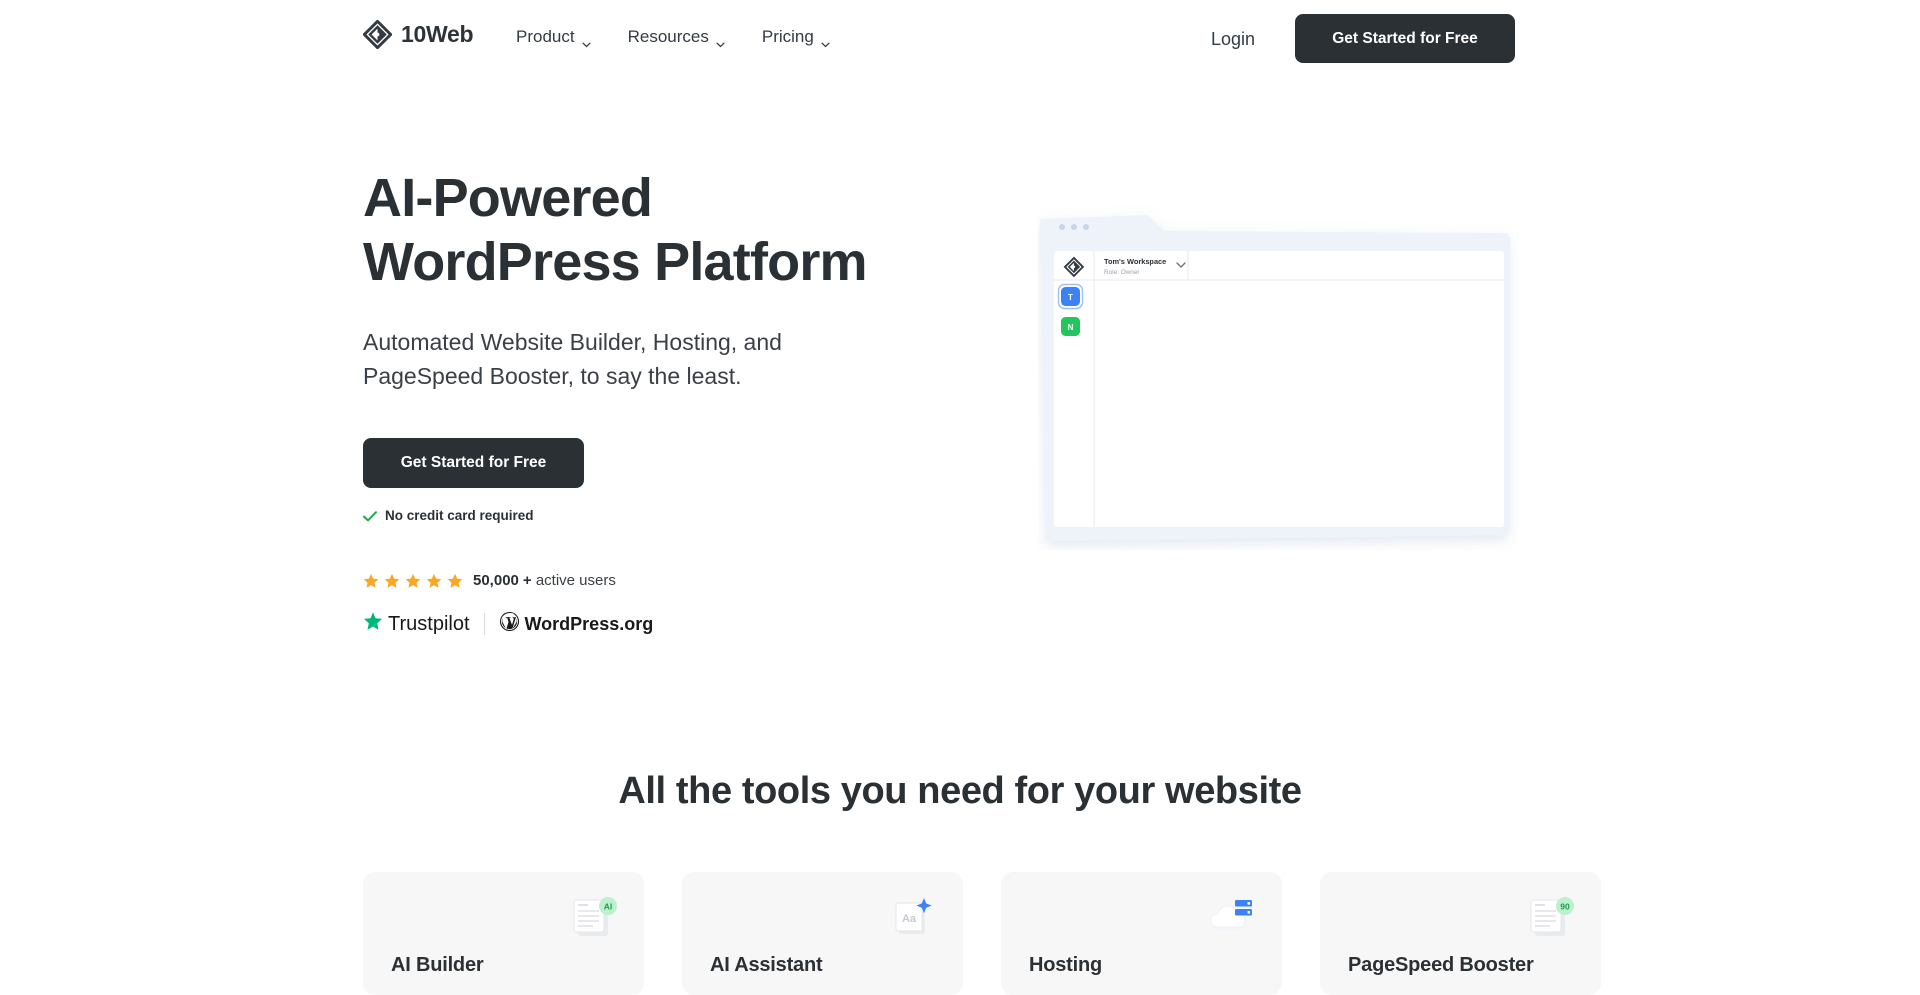 The height and width of the screenshot is (995, 1920). What do you see at coordinates (683, 624) in the screenshot?
I see `trust-badges: Trustpilot WordPress.org` at bounding box center [683, 624].